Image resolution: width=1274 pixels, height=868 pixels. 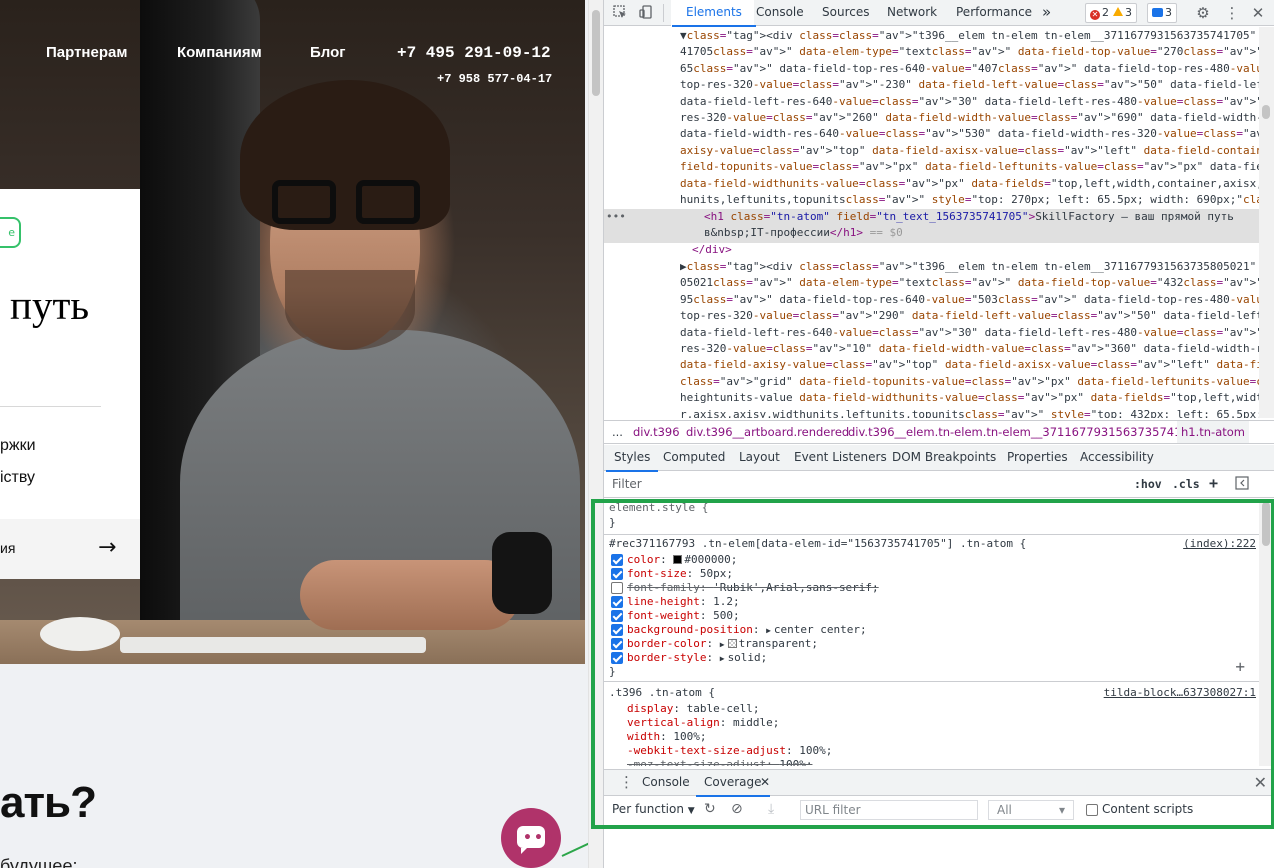 What do you see at coordinates (737, 809) in the screenshot?
I see `clear-icon: ⊘` at bounding box center [737, 809].